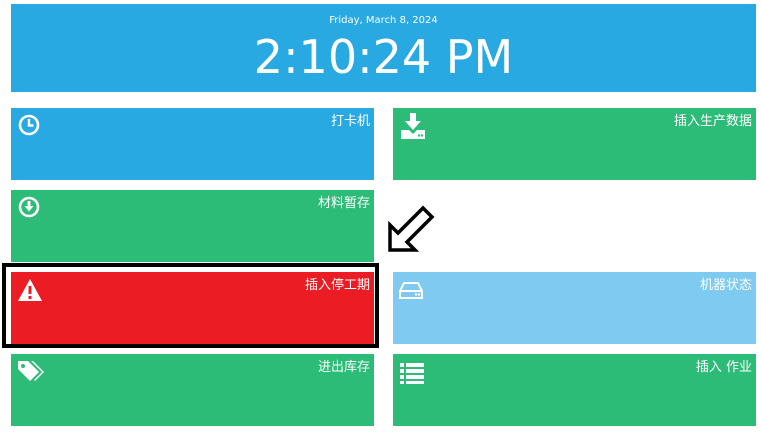 The width and height of the screenshot is (761, 436). What do you see at coordinates (574, 144) in the screenshot?
I see `tile-insert-production-data: 插入生产数据` at bounding box center [574, 144].